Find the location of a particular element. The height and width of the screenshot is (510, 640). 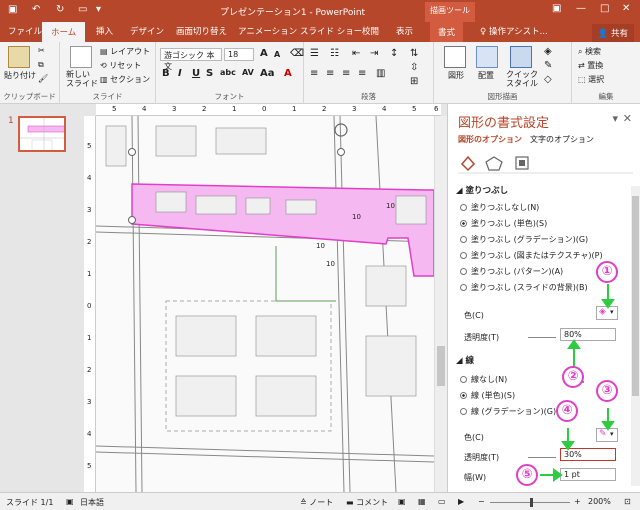

zoom-level: 200% is located at coordinates (599, 501).